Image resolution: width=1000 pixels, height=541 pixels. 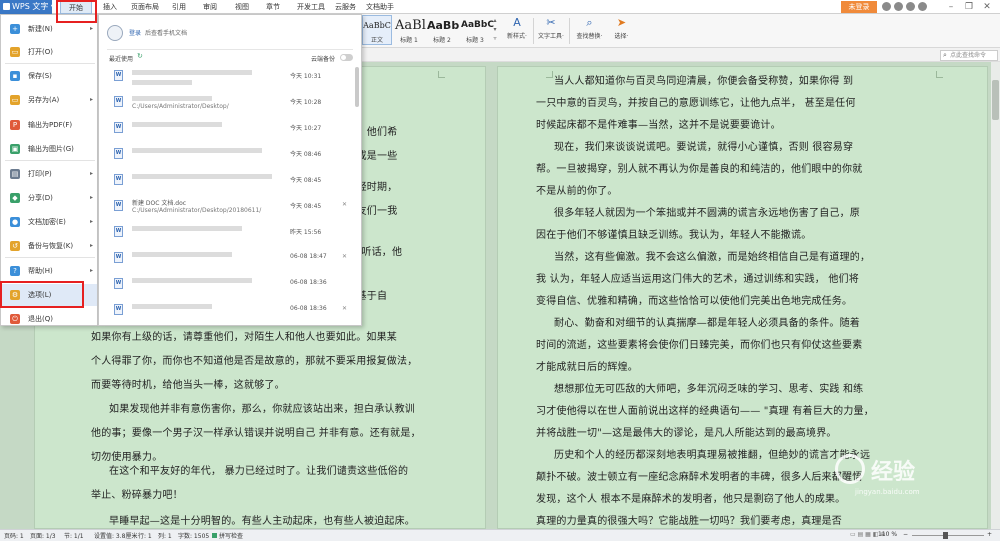 I want to click on file-menu-item: ● 文档加密(E) ▸, so click(x=49, y=222).